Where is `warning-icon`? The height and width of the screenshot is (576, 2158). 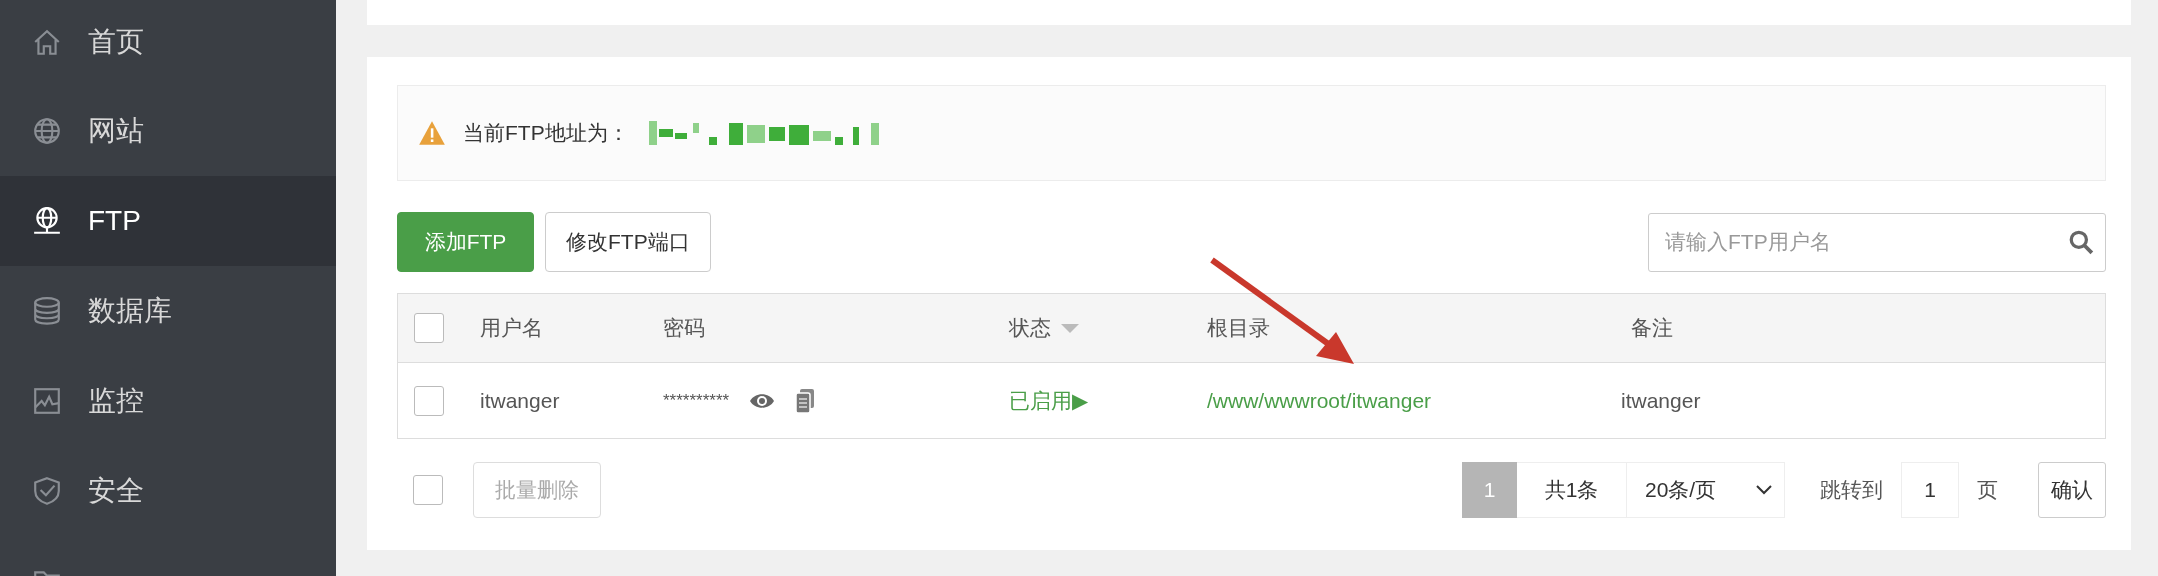
warning-icon is located at coordinates (432, 133).